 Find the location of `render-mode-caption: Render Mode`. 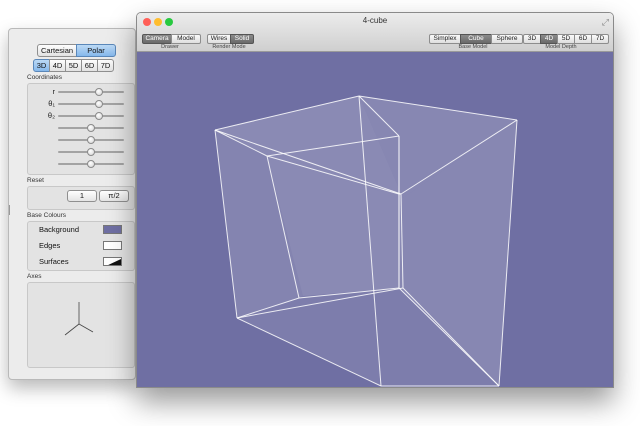

render-mode-caption: Render Mode is located at coordinates (229, 47).